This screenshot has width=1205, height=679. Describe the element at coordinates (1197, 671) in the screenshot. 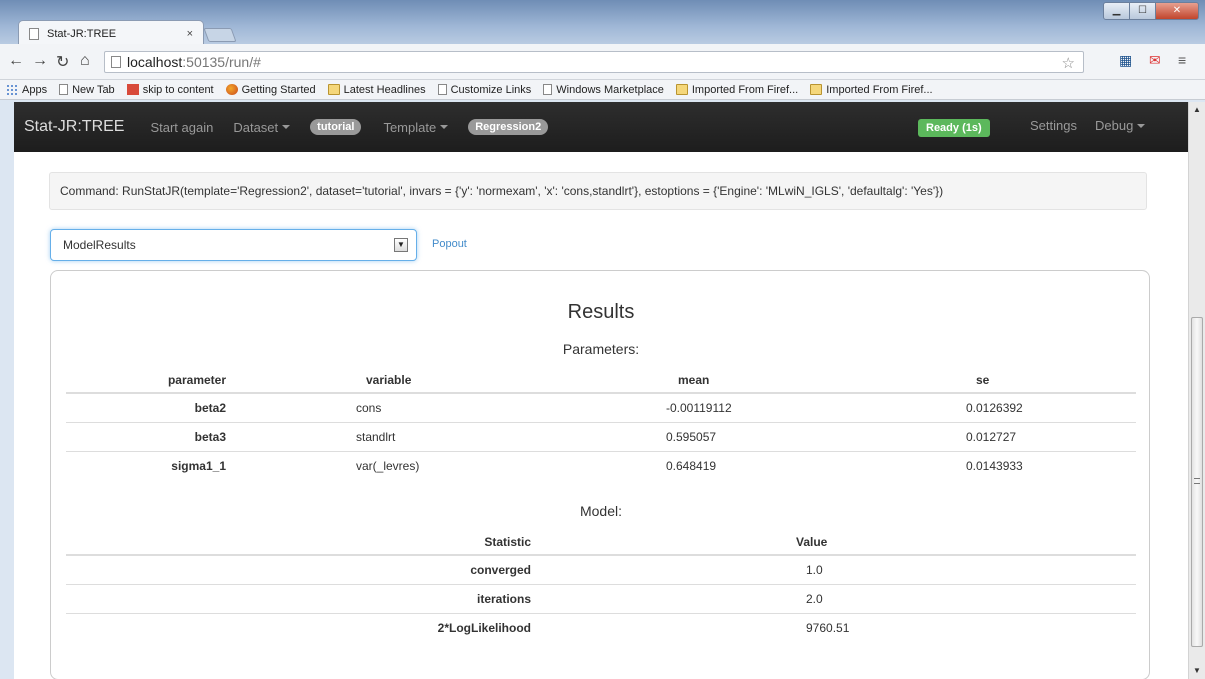

I see `scroll-down-icon: ▼` at that location.